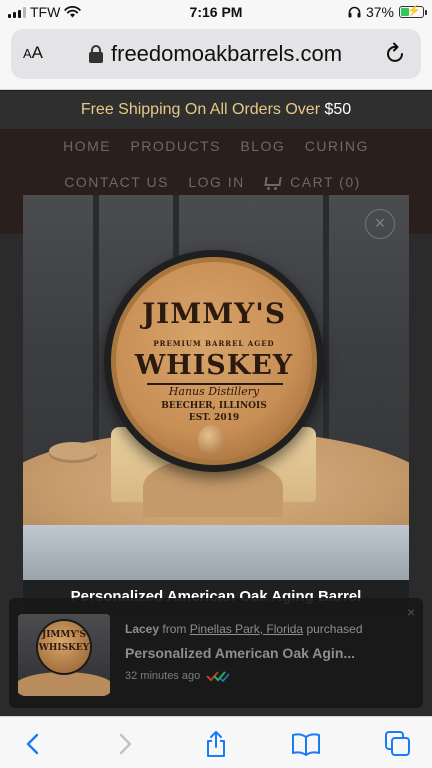 Image resolution: width=432 pixels, height=768 pixels. I want to click on share-button, so click(216, 744).